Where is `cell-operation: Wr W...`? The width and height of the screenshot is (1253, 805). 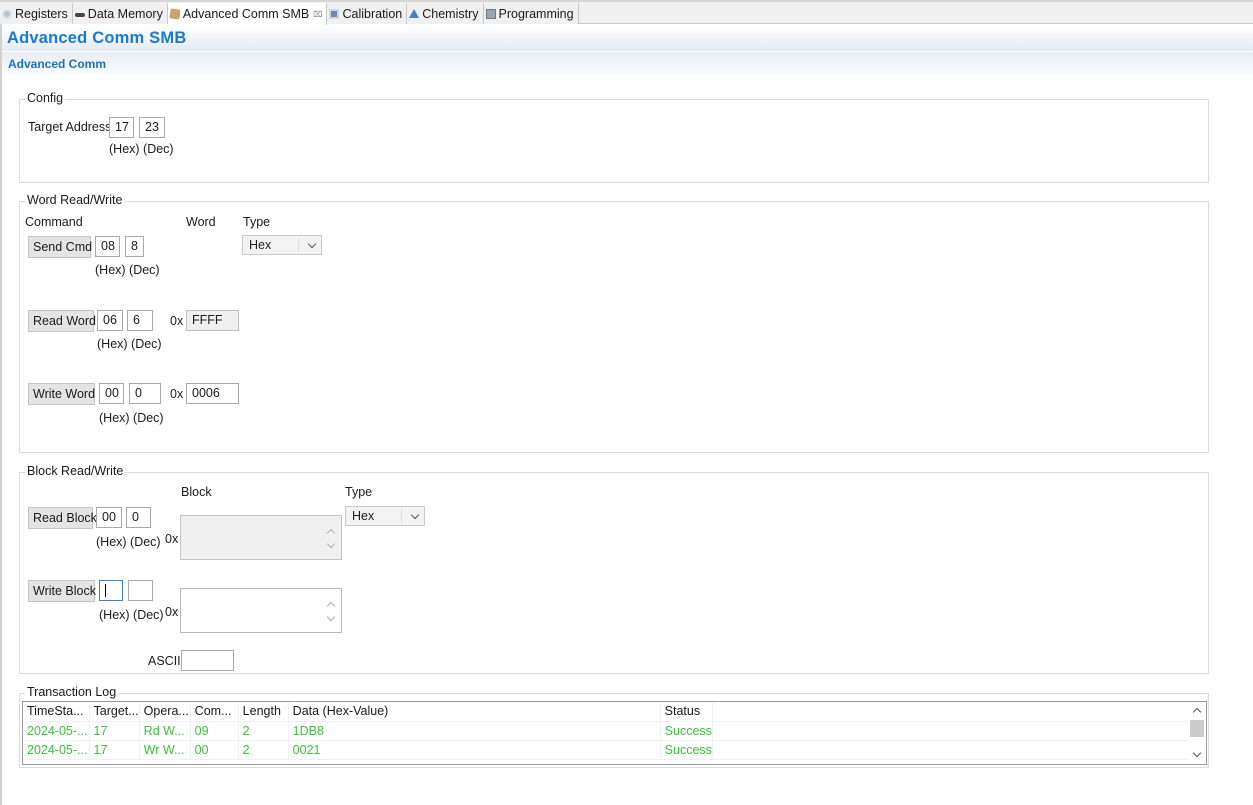 cell-operation: Wr W... is located at coordinates (165, 750).